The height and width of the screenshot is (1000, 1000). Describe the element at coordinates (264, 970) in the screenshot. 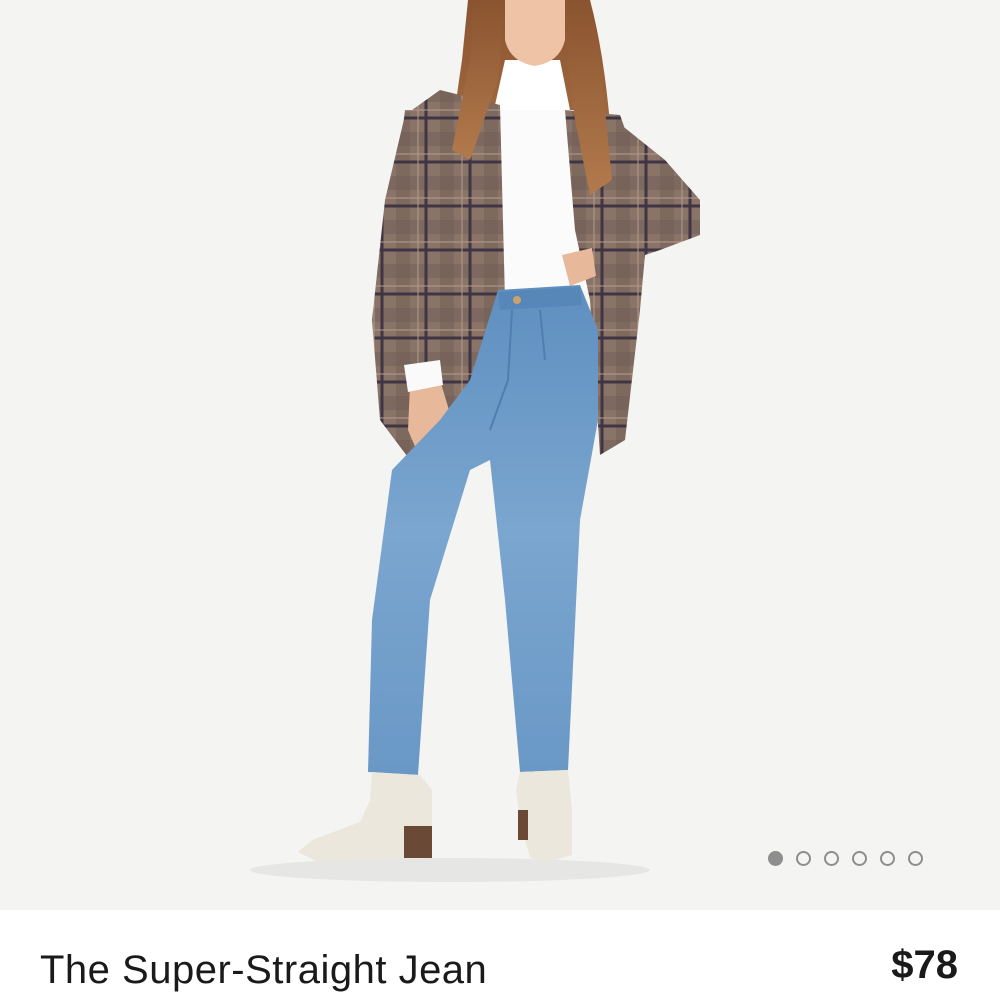

I see `product-name: The Super-Straight Jean` at that location.